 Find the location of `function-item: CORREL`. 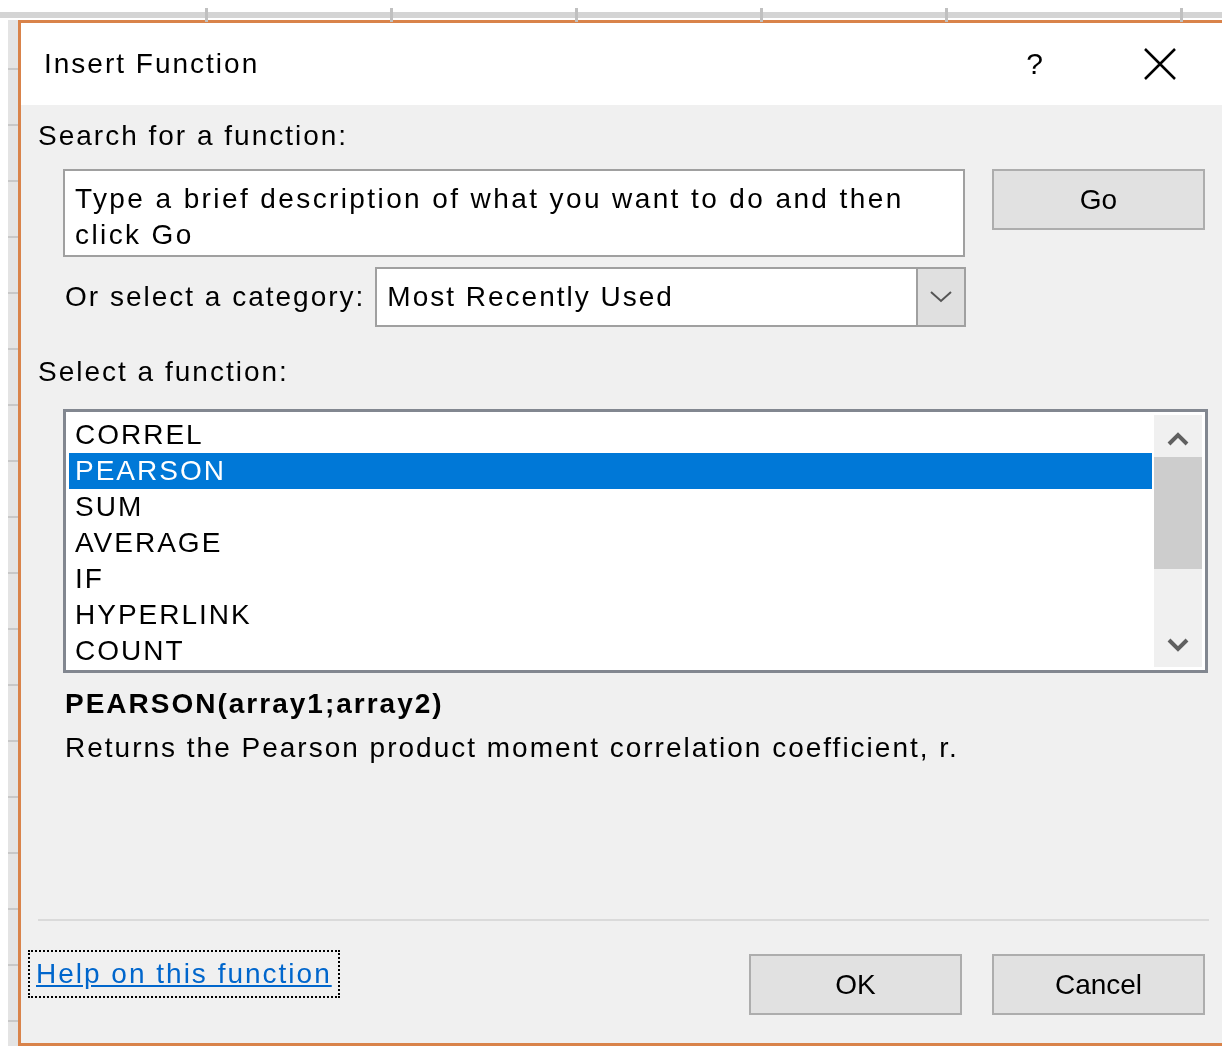

function-item: CORREL is located at coordinates (610, 435).